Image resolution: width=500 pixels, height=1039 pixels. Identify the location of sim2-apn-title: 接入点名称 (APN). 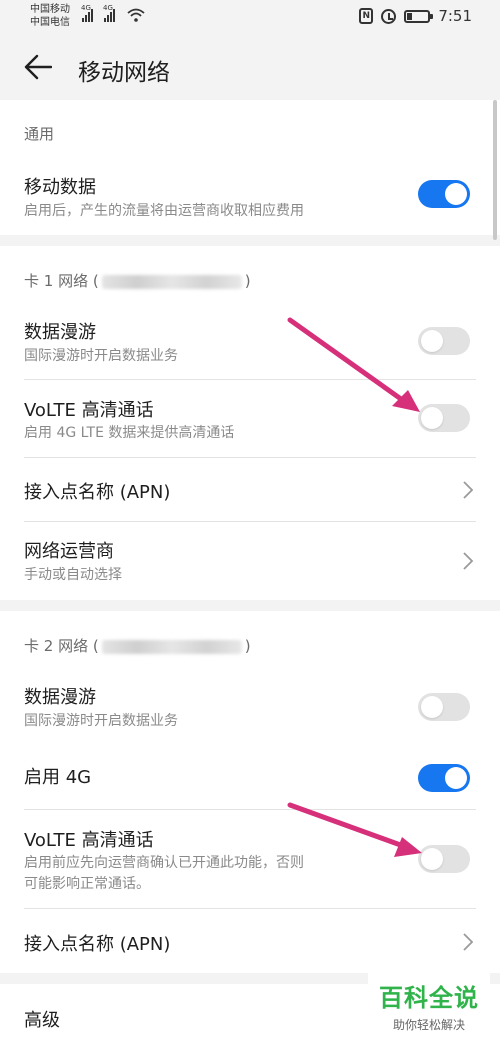
(97, 944).